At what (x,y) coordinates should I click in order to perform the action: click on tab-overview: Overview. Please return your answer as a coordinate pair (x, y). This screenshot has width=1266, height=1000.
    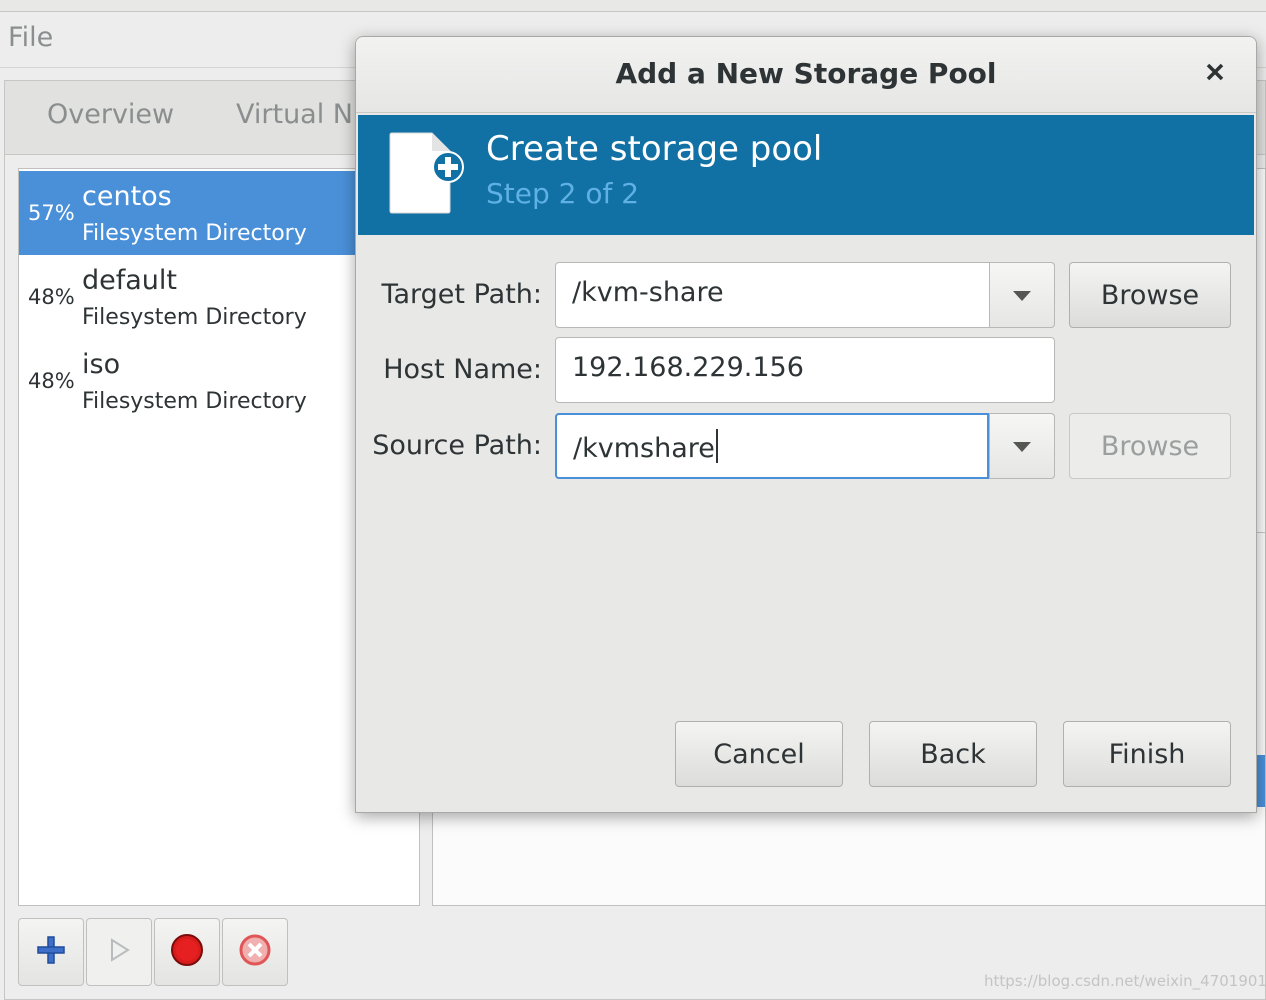
    Looking at the image, I should click on (110, 114).